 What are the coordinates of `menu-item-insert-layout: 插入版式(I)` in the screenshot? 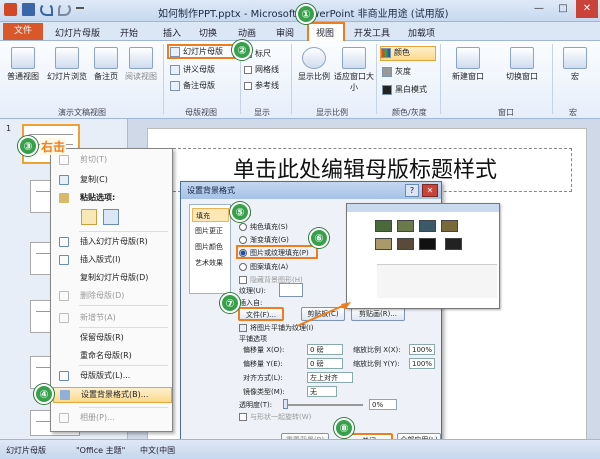 It's located at (112, 260).